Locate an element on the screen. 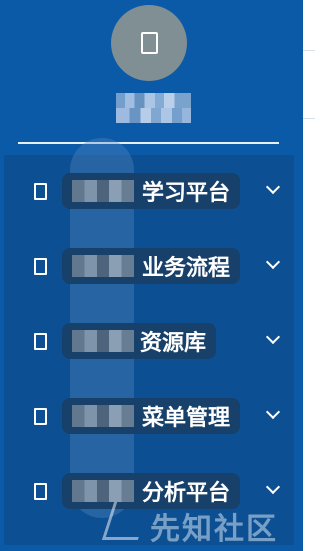 The image size is (320, 551). user-icon is located at coordinates (149, 43).